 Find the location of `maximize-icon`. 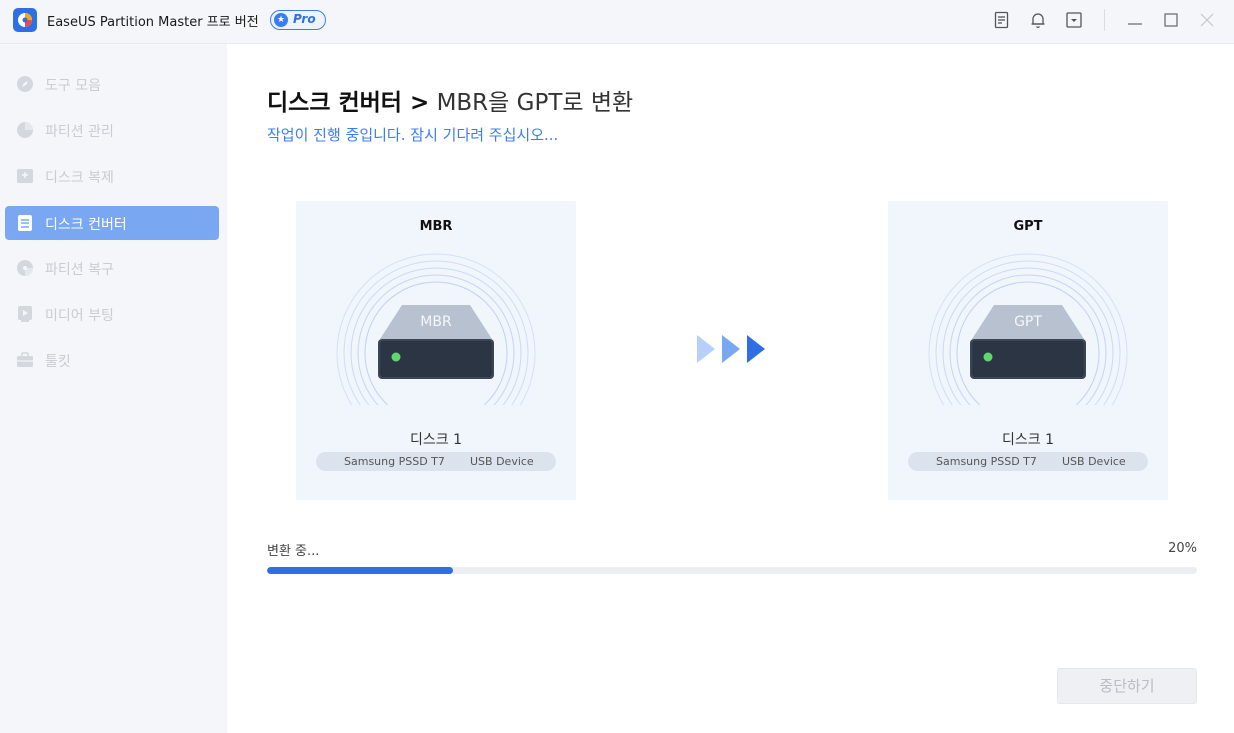

maximize-icon is located at coordinates (1171, 20).